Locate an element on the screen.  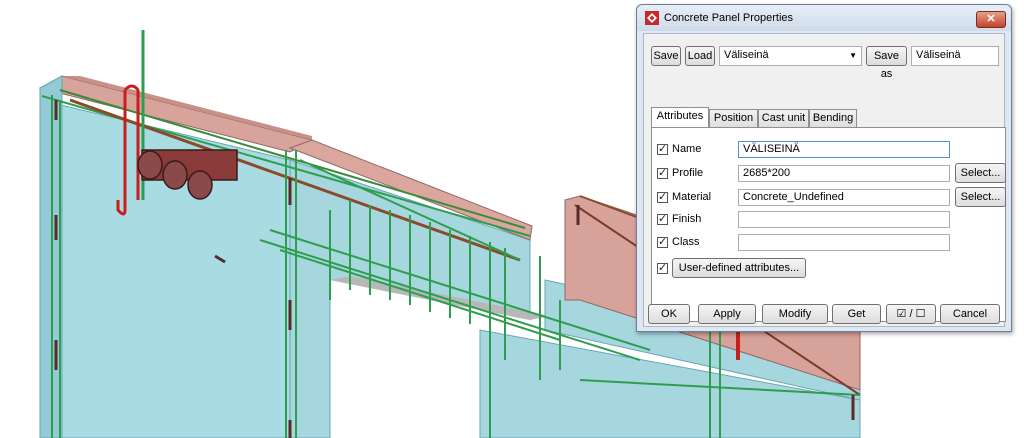
app-icon is located at coordinates (652, 18).